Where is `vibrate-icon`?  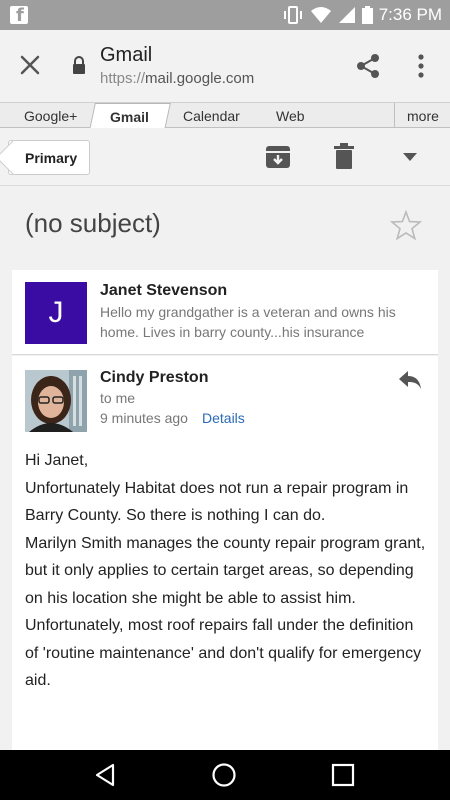 vibrate-icon is located at coordinates (292, 15).